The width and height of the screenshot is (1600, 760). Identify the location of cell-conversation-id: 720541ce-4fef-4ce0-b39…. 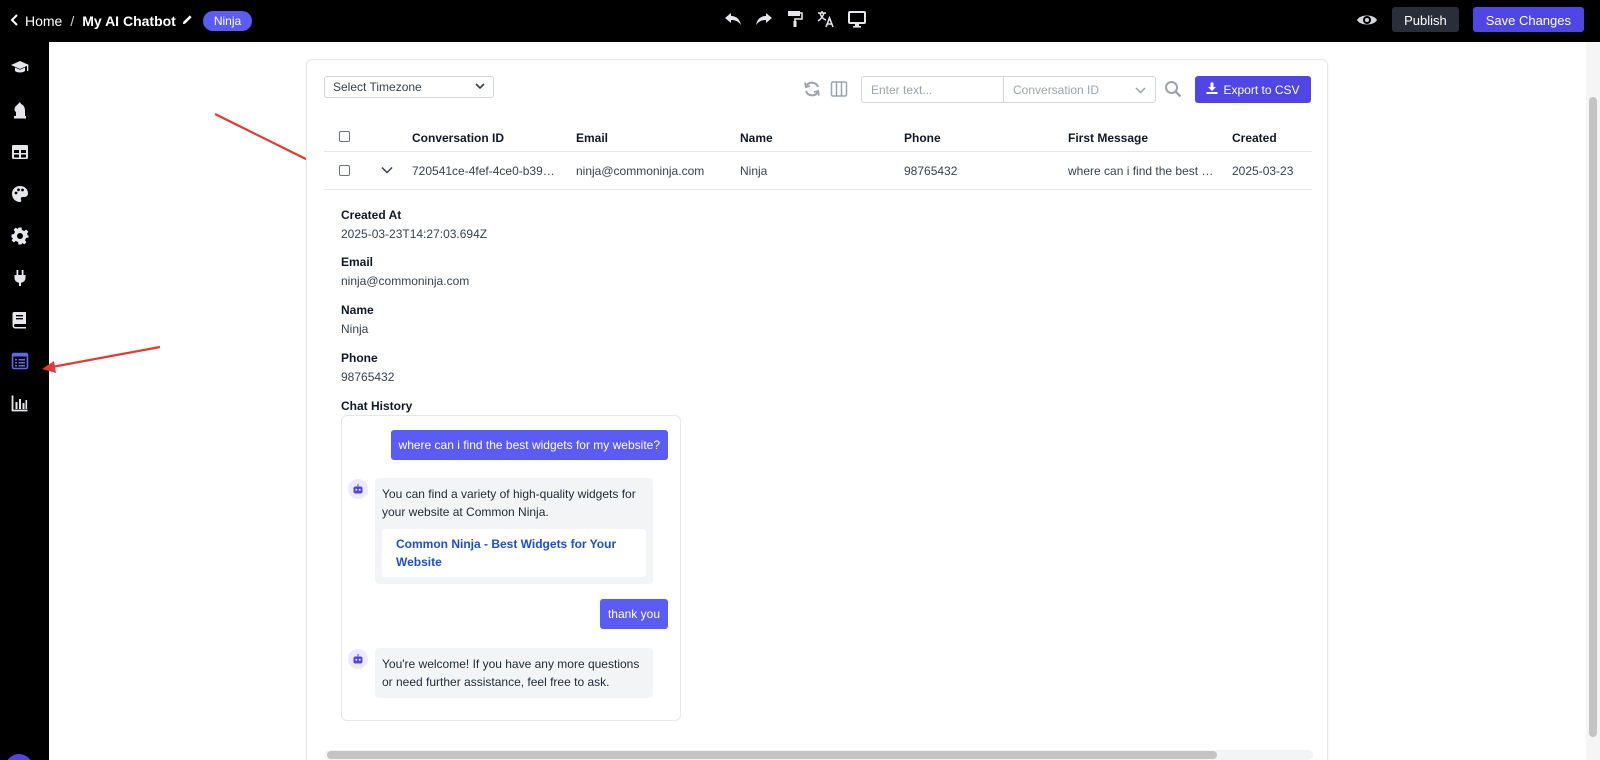
(483, 171).